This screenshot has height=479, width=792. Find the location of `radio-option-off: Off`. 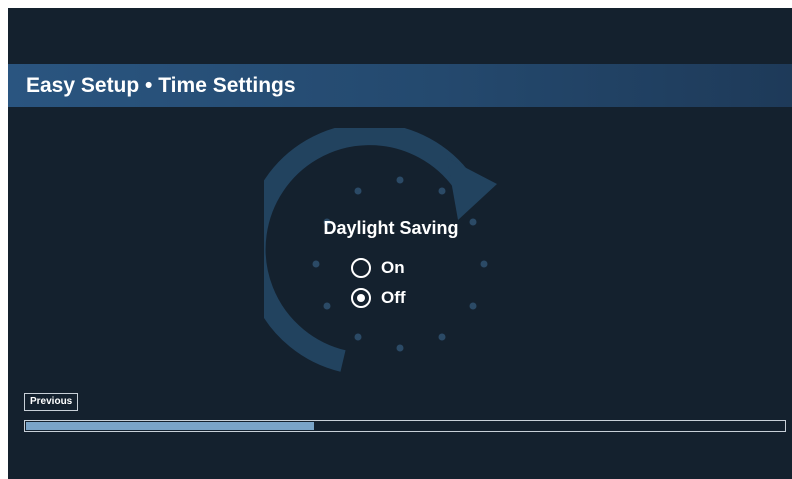

radio-option-off: Off is located at coordinates (378, 298).